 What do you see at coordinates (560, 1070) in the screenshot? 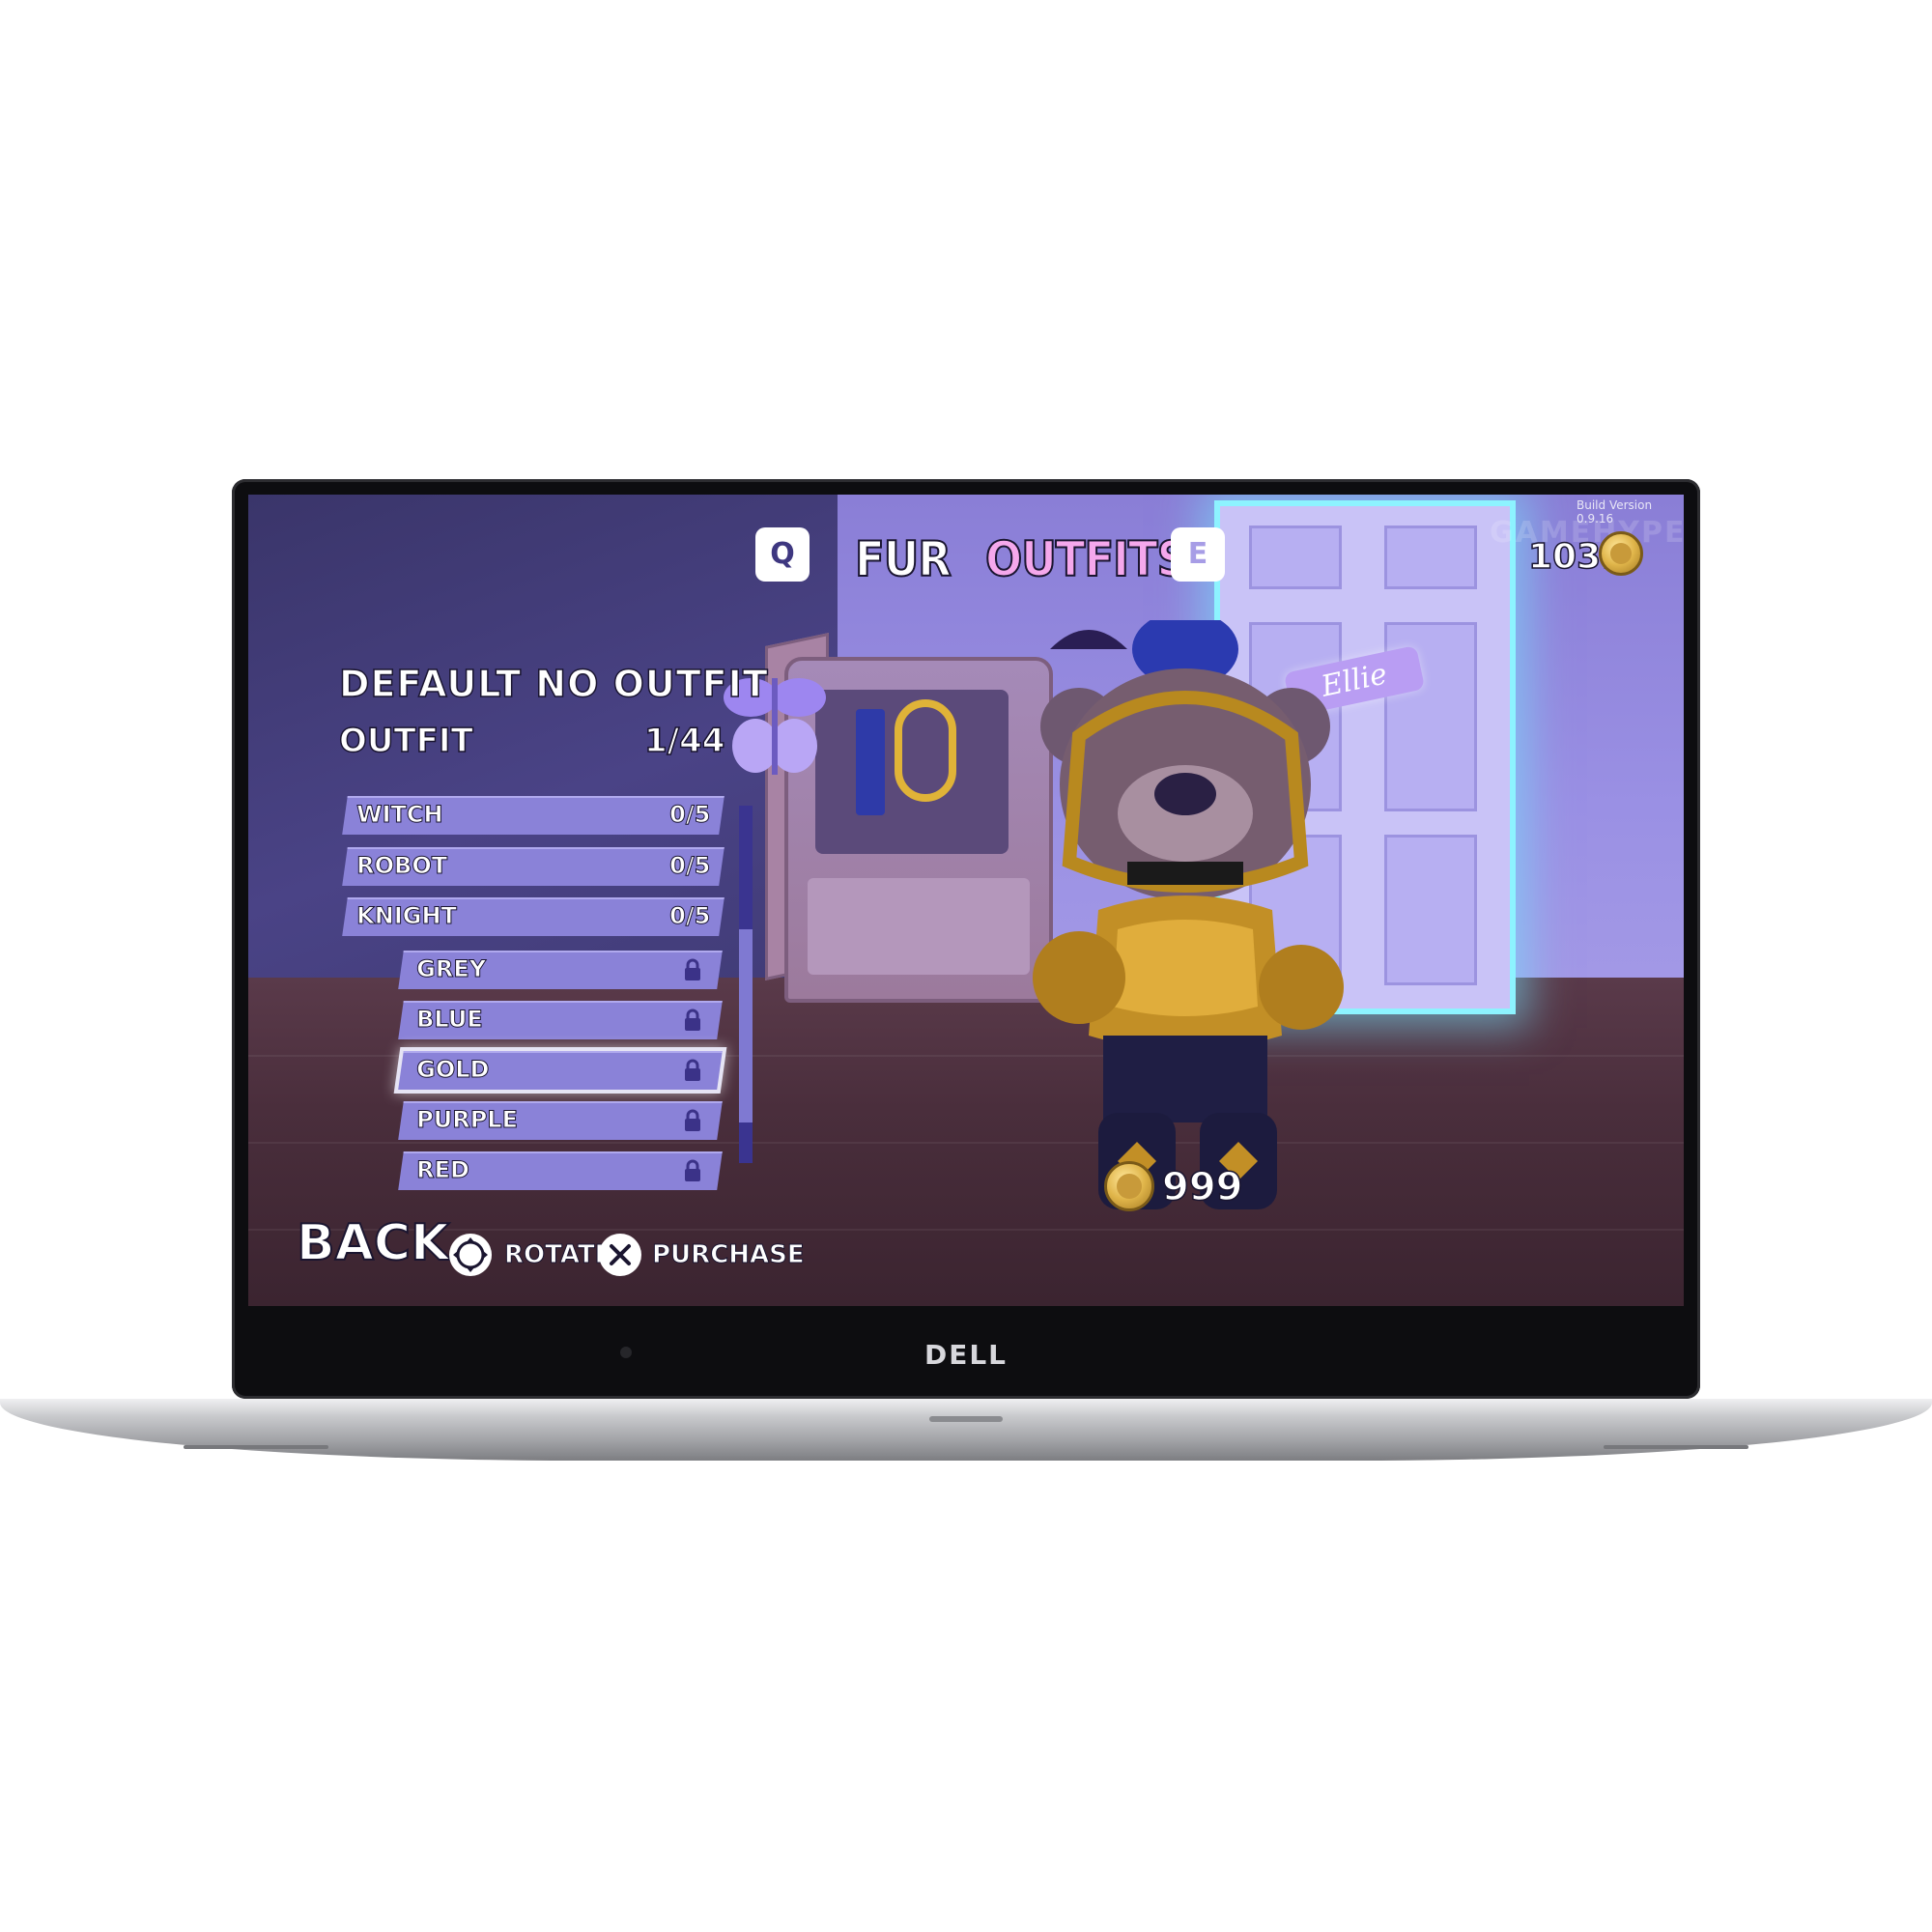
I see `list-item-gold: GOLD` at bounding box center [560, 1070].